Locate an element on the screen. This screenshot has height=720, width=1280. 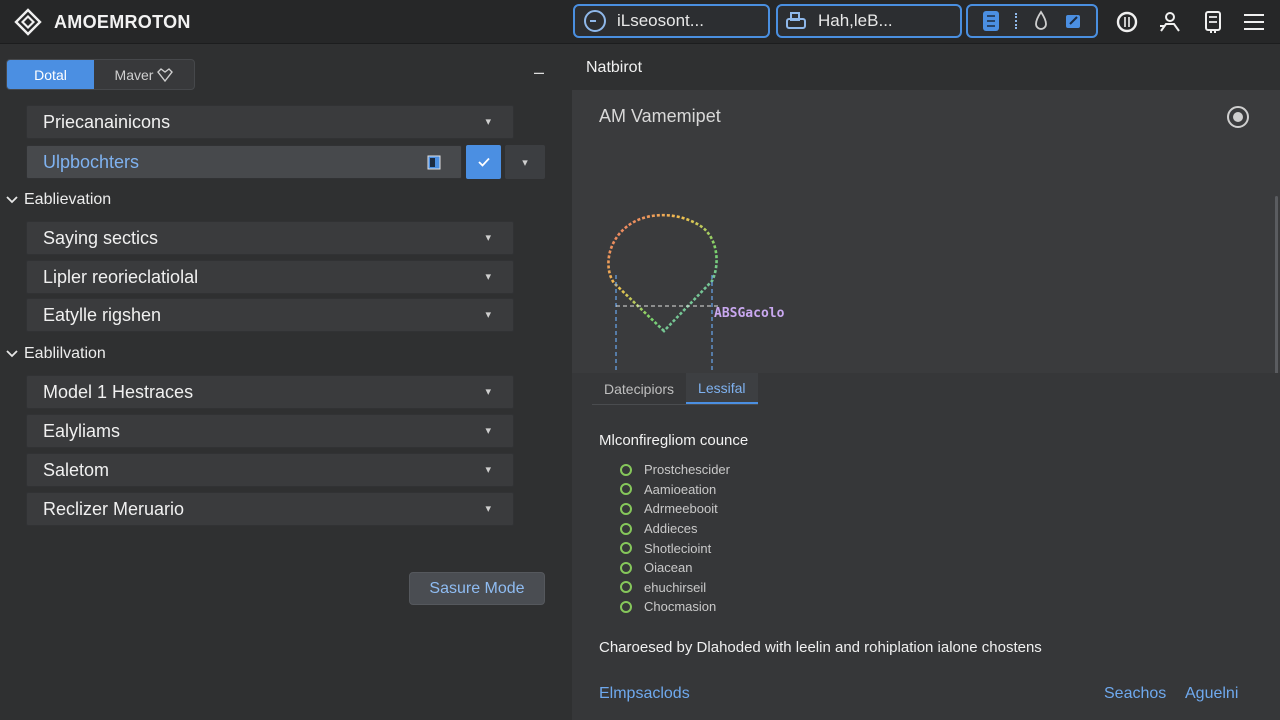
section-title: Mlconfiregliom counce is located at coordinates (674, 440).